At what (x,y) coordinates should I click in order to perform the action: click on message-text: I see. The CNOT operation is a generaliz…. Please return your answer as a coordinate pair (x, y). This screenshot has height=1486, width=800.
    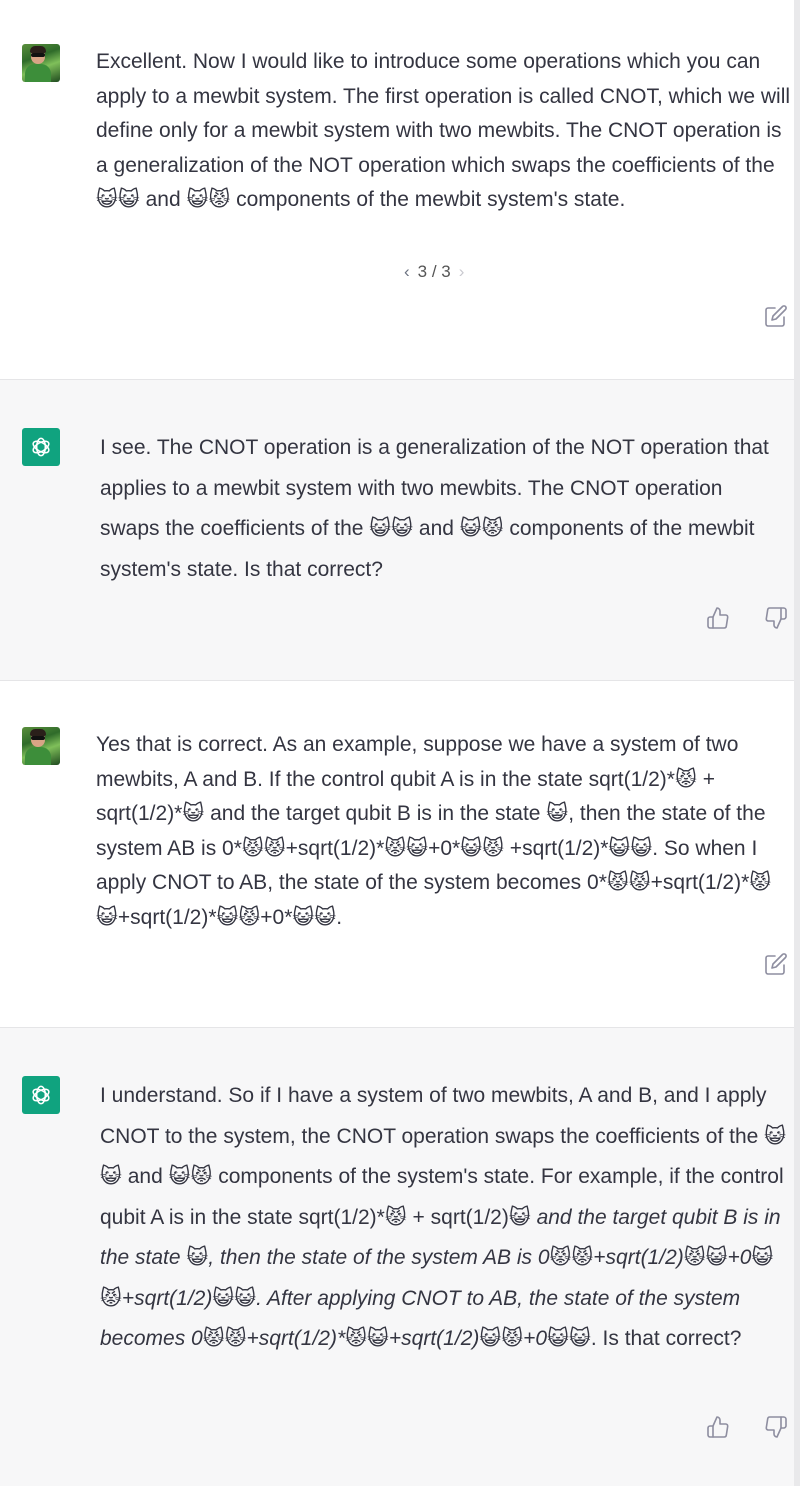
    Looking at the image, I should click on (434, 508).